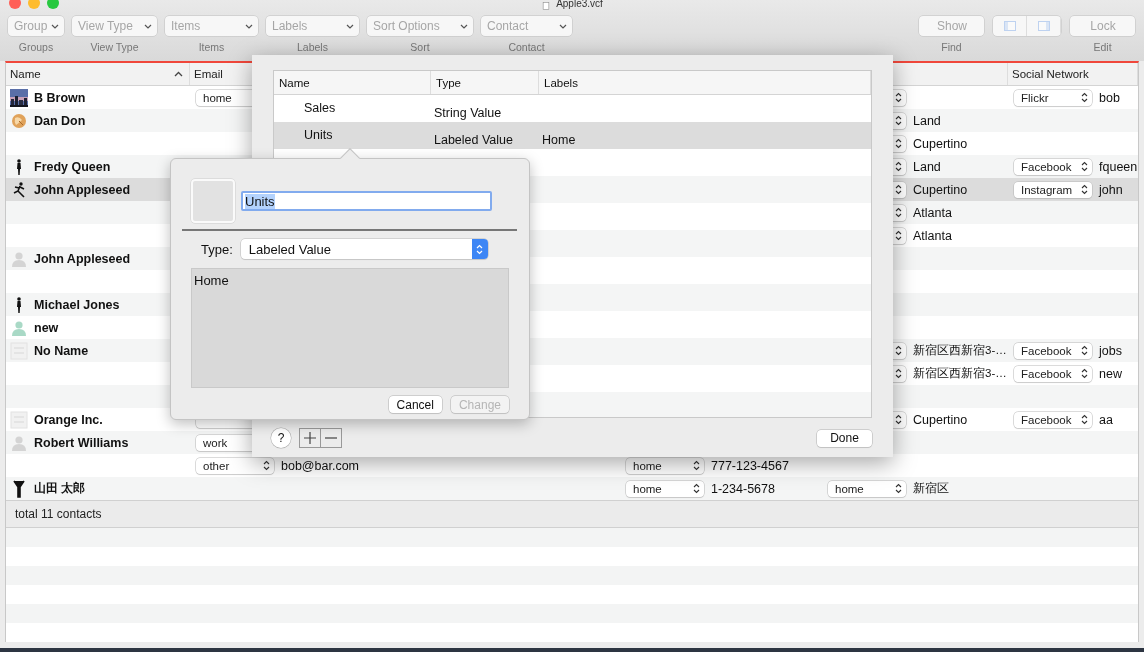  Describe the element at coordinates (36, 47) in the screenshot. I see `toolbar-label: Groups` at that location.